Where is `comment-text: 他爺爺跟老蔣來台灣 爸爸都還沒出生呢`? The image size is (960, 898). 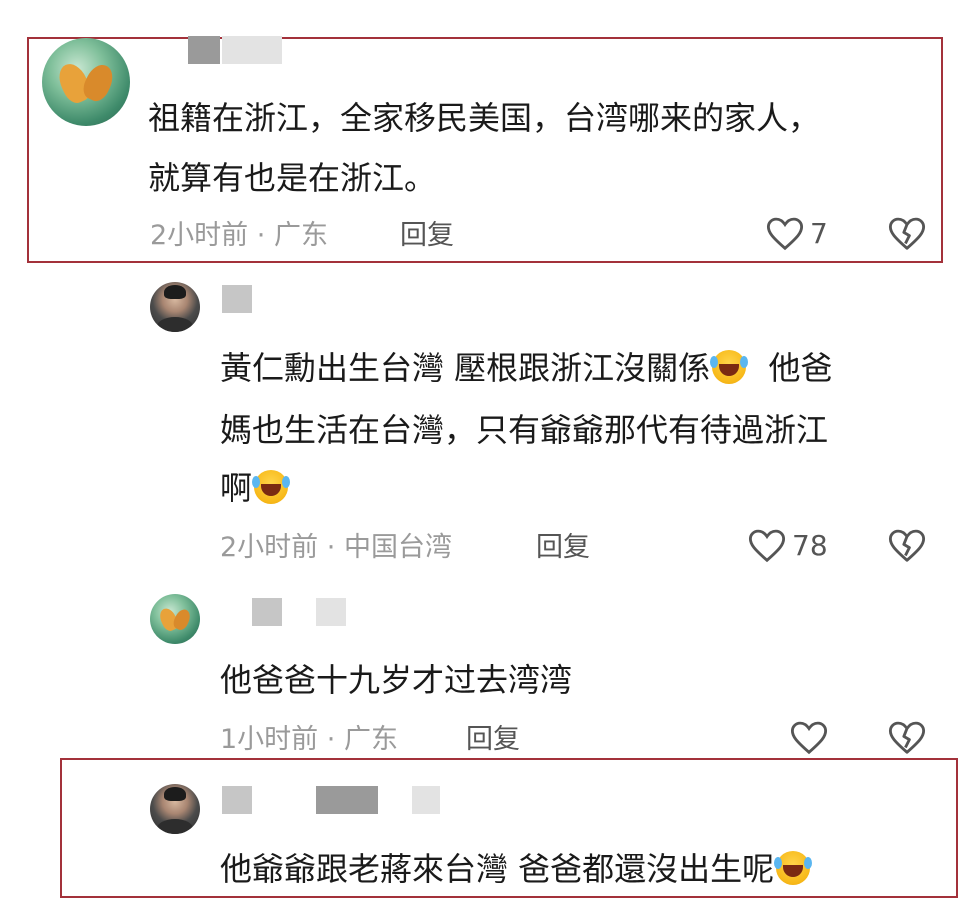
comment-text: 他爺爺跟老蔣來台灣 爸爸都還沒出生呢 is located at coordinates (516, 869).